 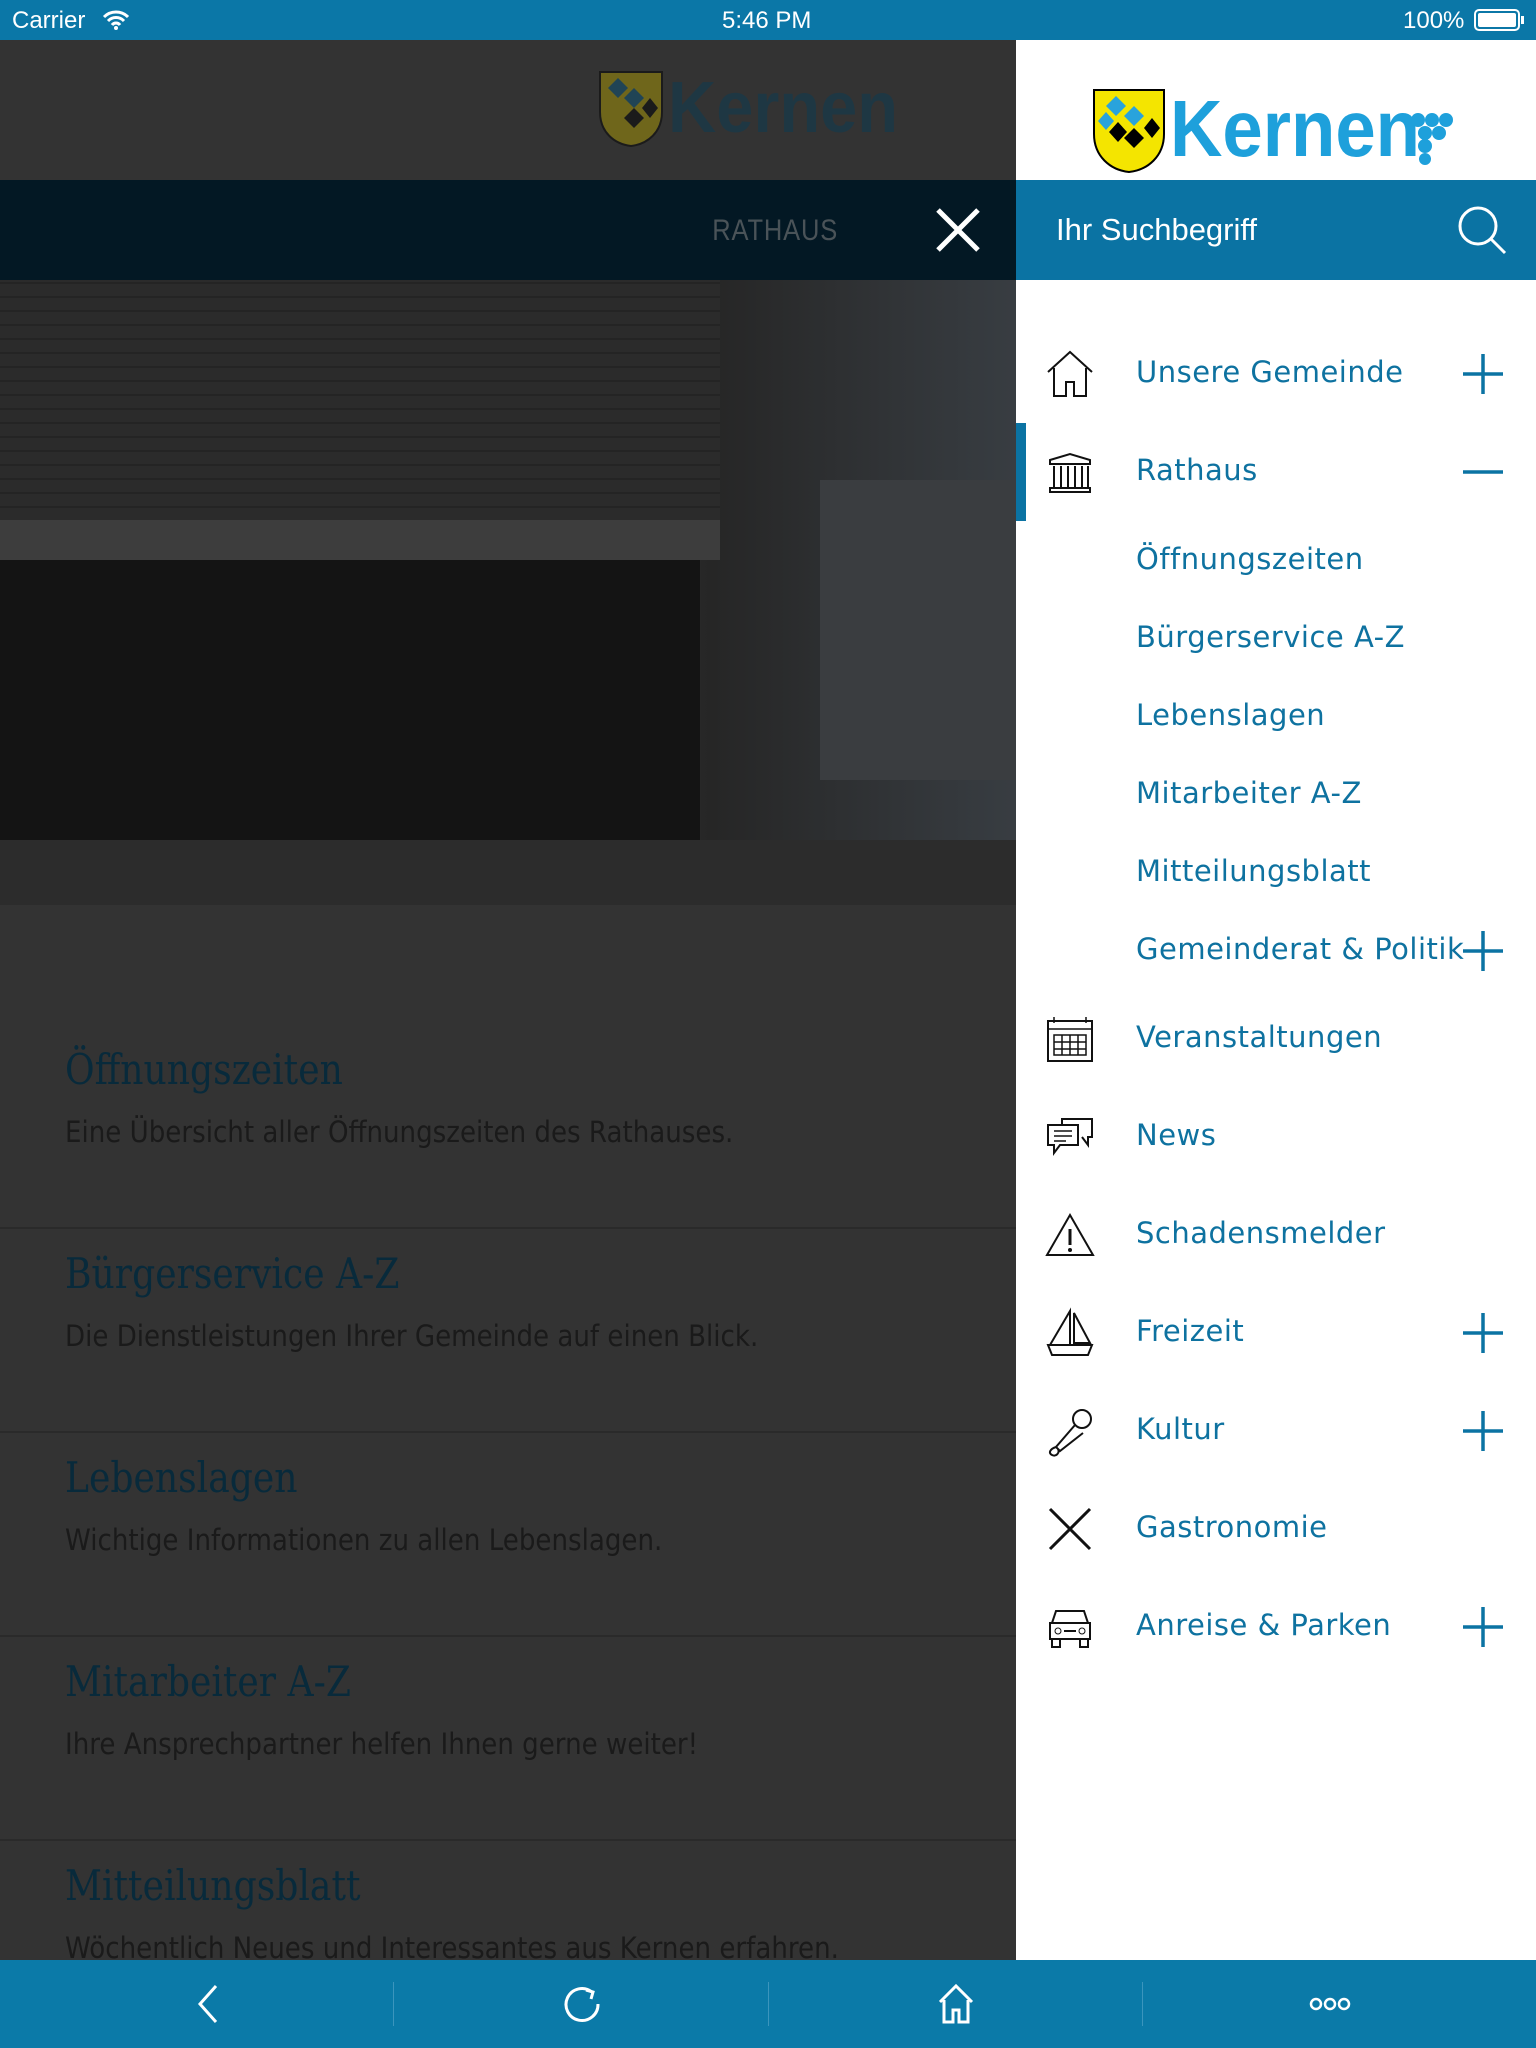 I want to click on menu-item-anreise-parken: Anreise & Parken, so click(x=1276, y=1626).